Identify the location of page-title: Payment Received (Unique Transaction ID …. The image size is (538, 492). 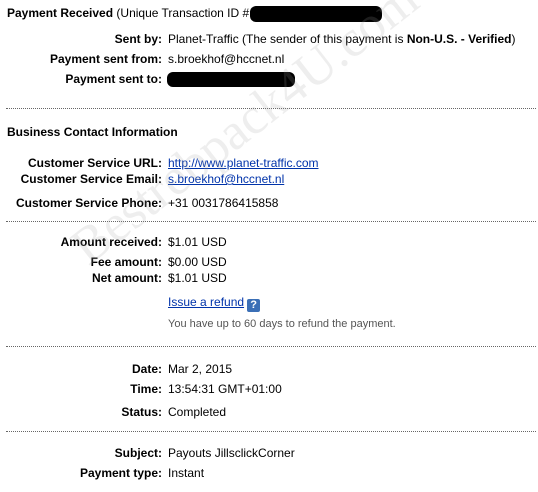
(128, 13).